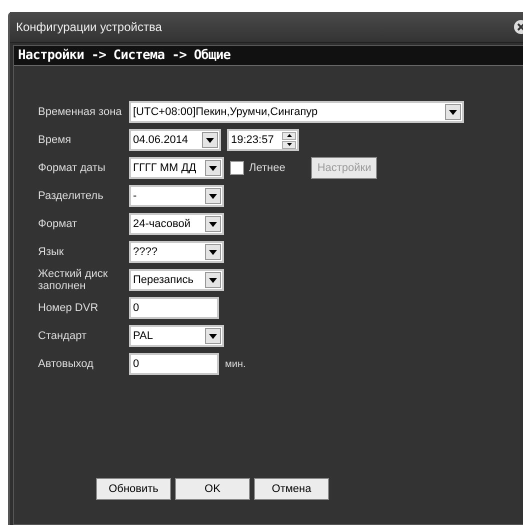 The image size is (523, 525). I want to click on time-spinner: 19:23:57, so click(263, 140).